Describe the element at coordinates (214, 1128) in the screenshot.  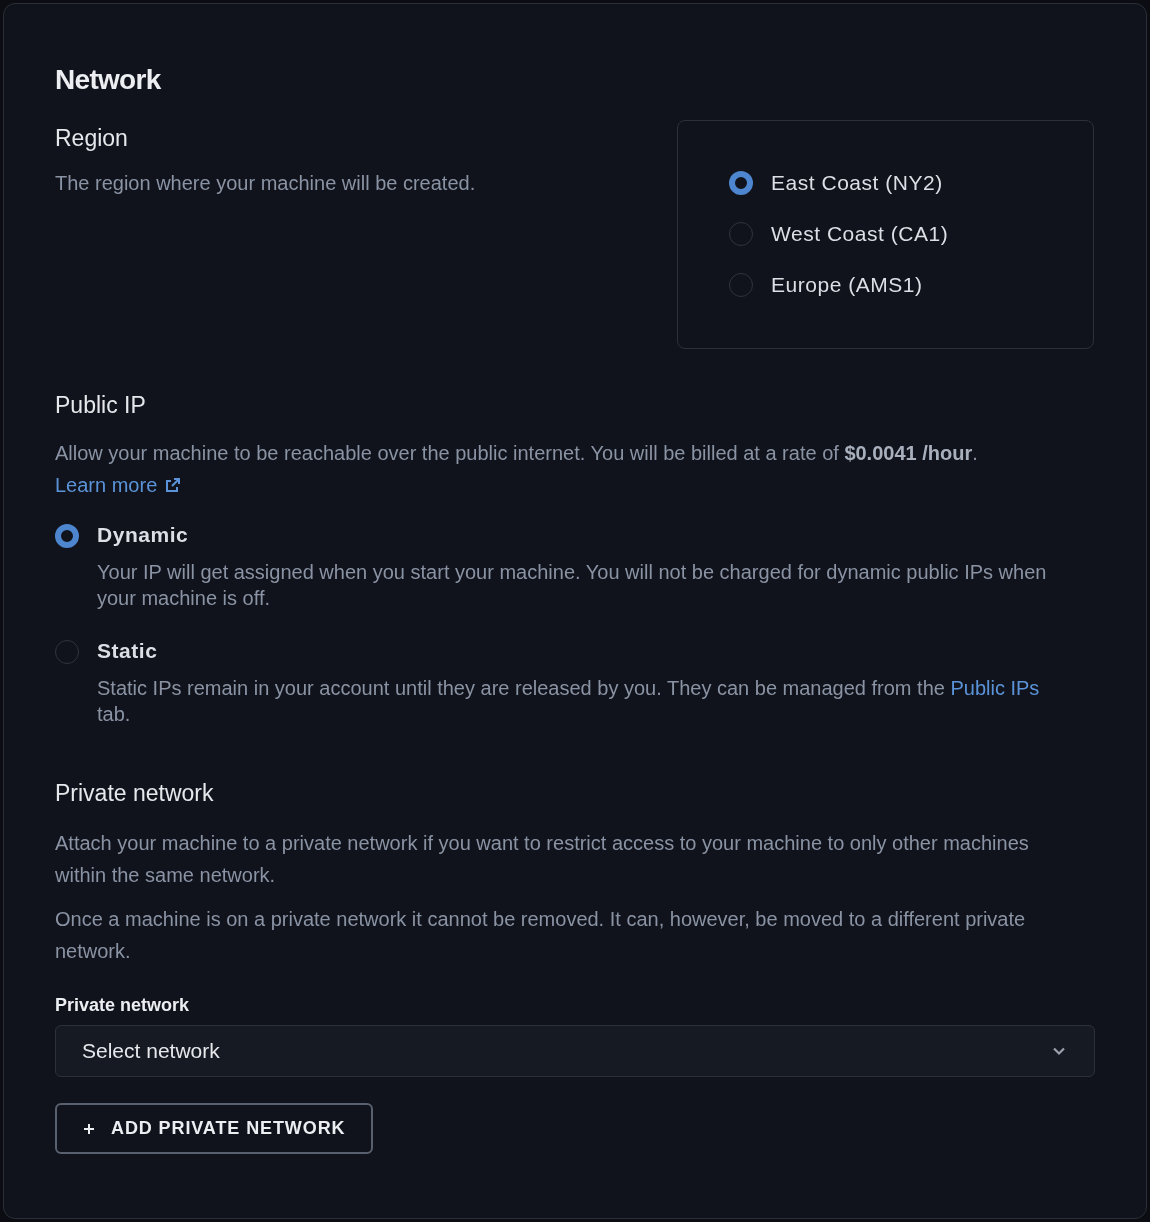
I see `add-private-network-button: ADD PRIVATE NETWORK` at that location.